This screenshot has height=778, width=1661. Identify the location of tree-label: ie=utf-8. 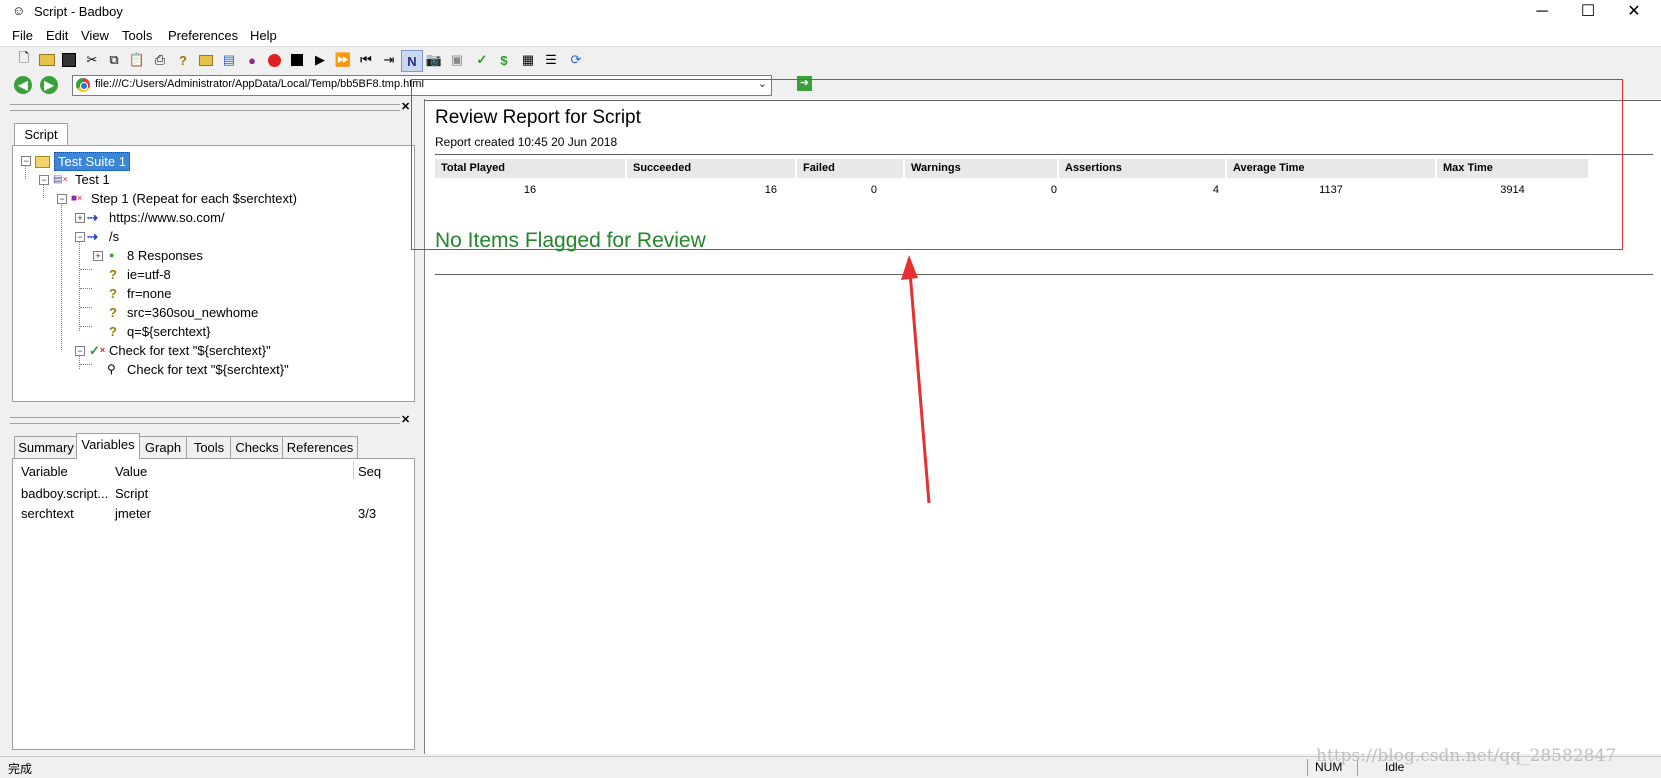
(149, 274).